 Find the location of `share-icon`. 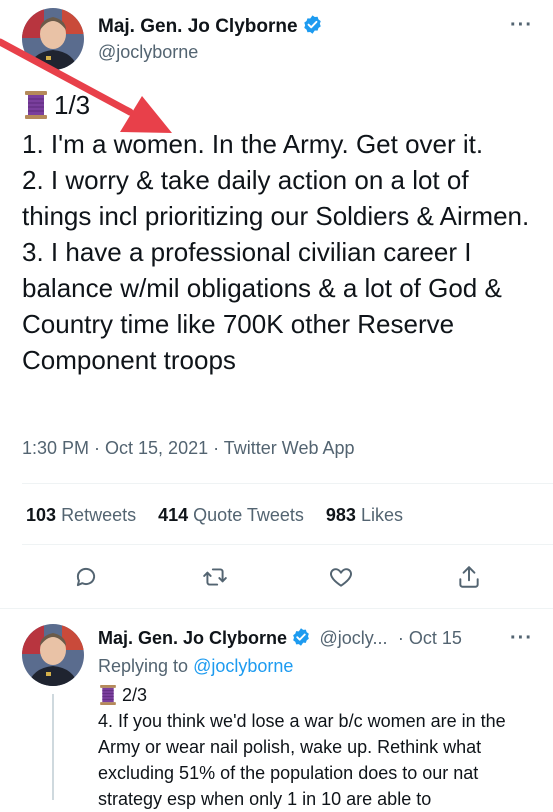

share-icon is located at coordinates (469, 579).